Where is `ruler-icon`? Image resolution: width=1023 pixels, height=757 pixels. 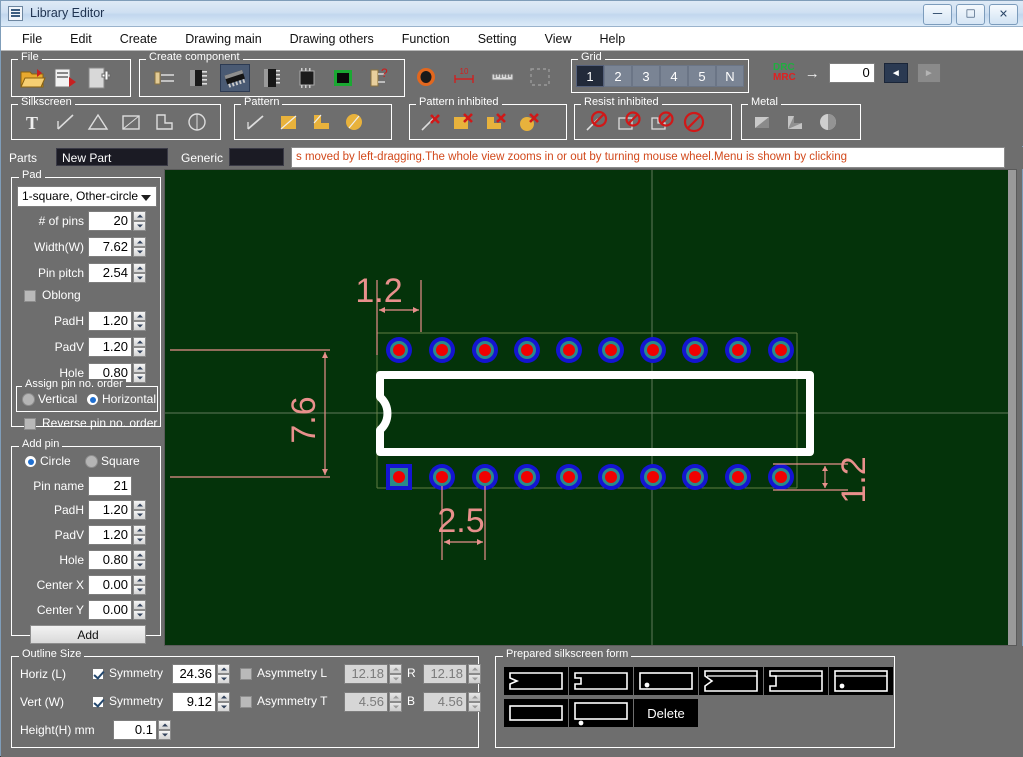 ruler-icon is located at coordinates (502, 77).